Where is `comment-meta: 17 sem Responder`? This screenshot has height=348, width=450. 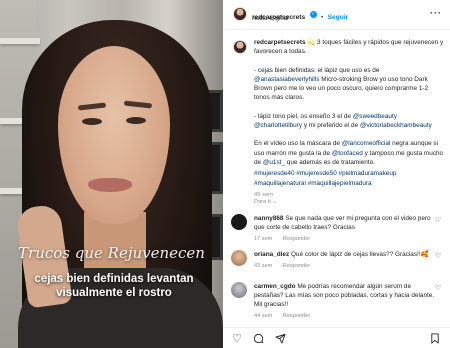
comment-meta: 17 sem Responder is located at coordinates (345, 239).